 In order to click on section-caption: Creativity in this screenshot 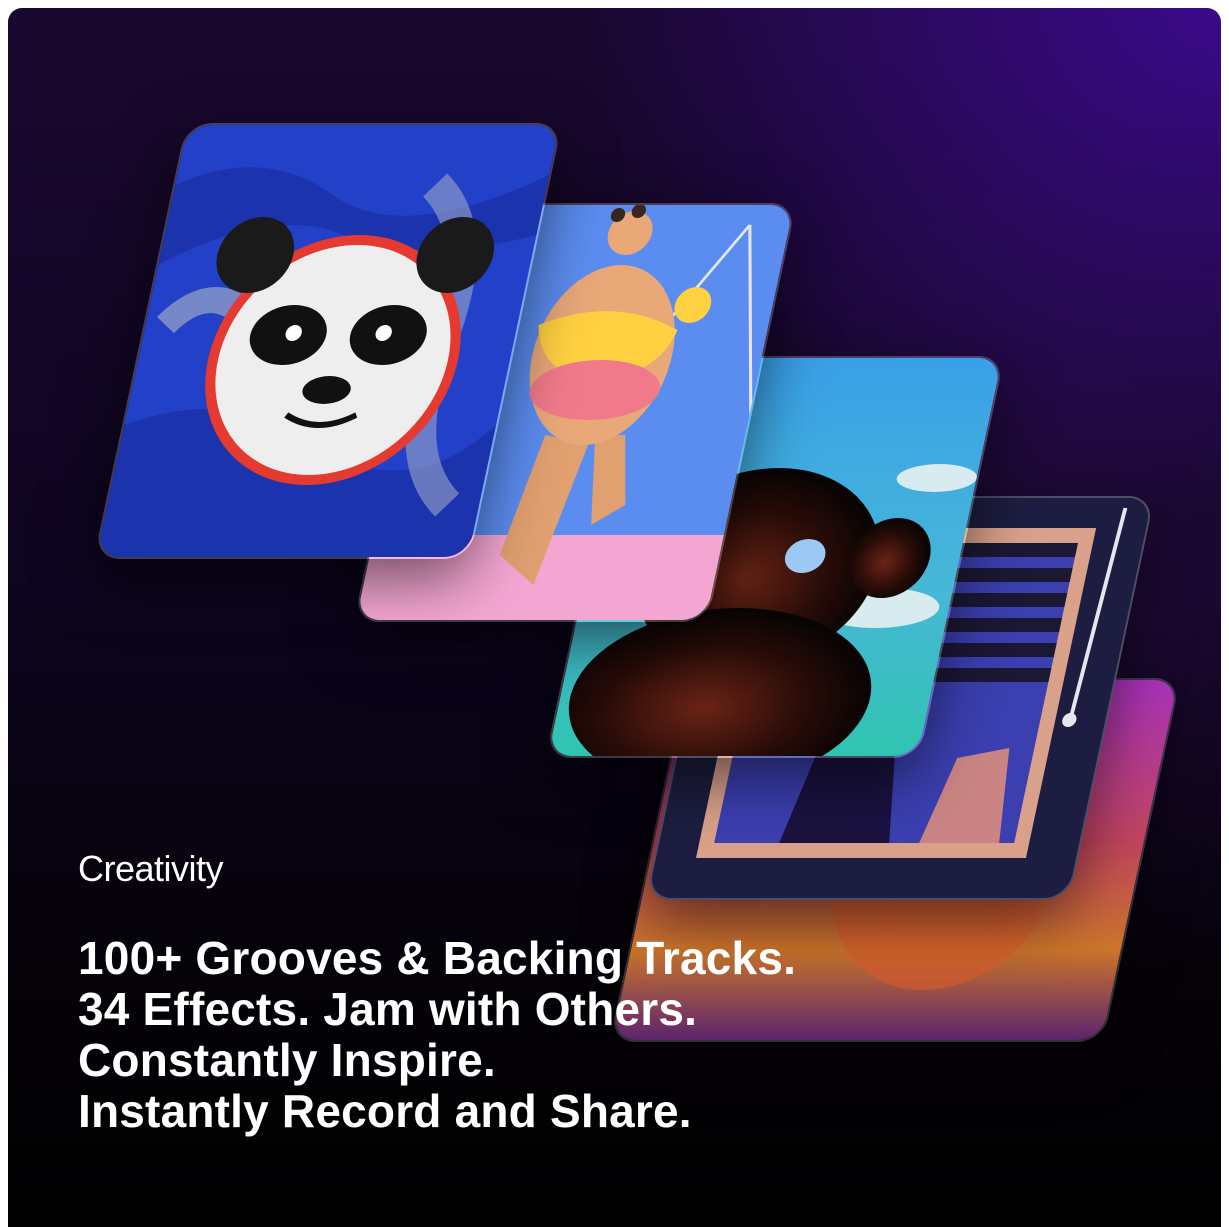, I will do `click(151, 868)`.